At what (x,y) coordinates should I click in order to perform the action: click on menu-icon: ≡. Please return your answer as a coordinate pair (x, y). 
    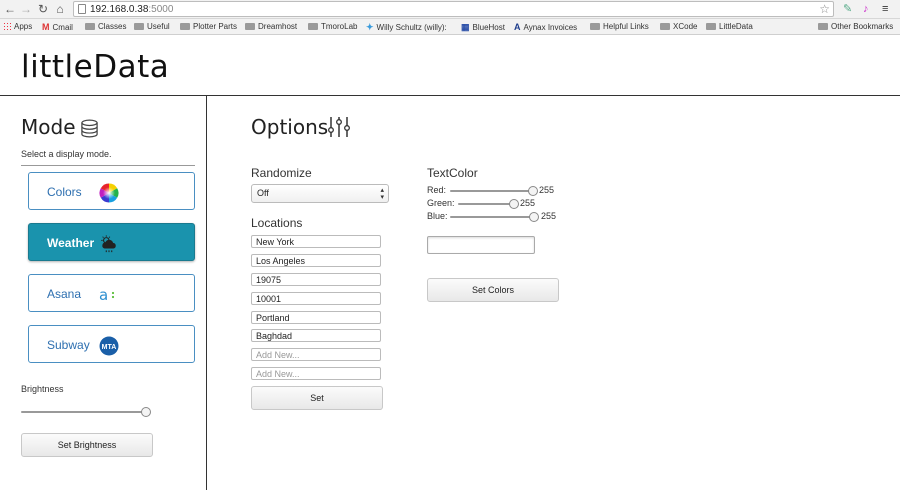
    Looking at the image, I should click on (885, 9).